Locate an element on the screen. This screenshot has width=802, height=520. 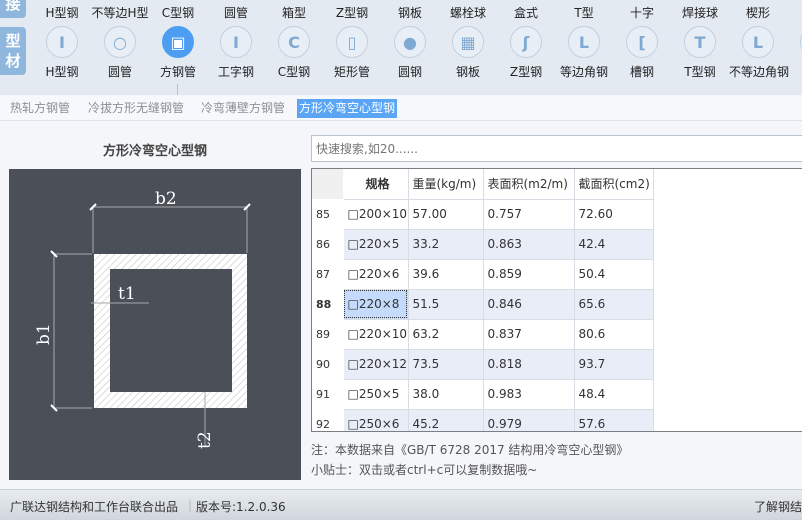
table-cell: □220×5 is located at coordinates (375, 244).